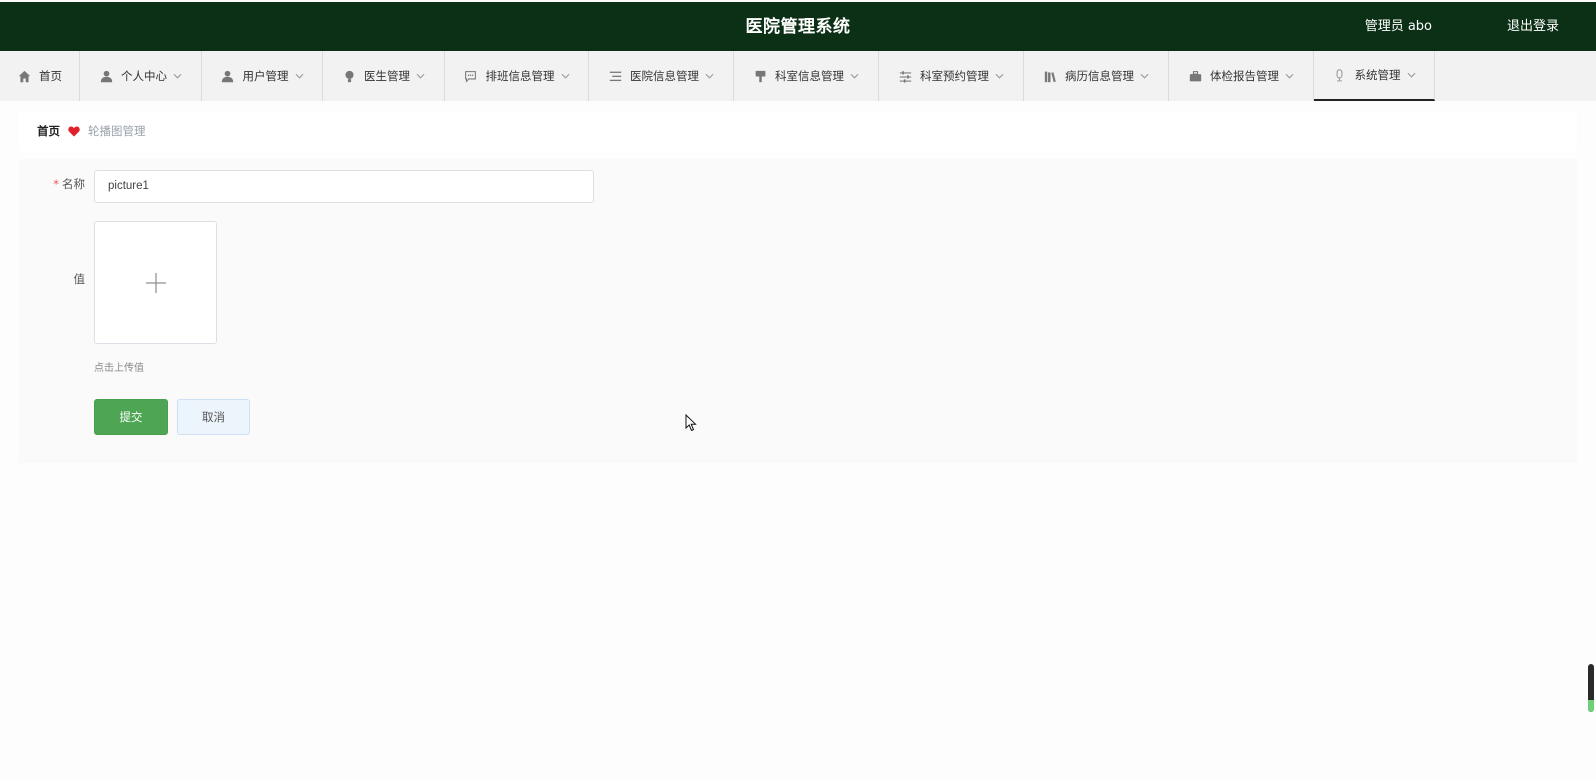  I want to click on mouse-cursor-icon, so click(691, 422).